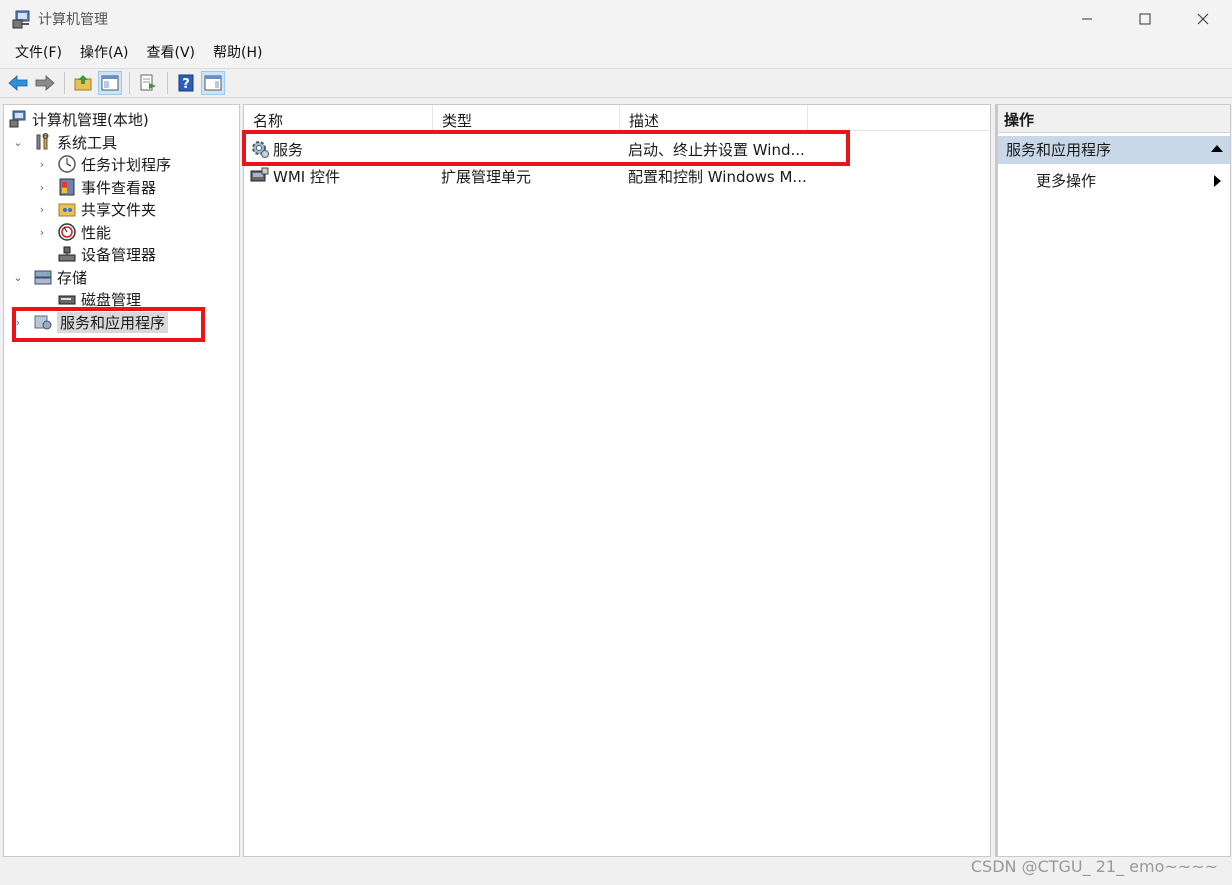 Image resolution: width=1232 pixels, height=885 pixels. Describe the element at coordinates (714, 118) in the screenshot. I see `column-header-description: 描述` at that location.